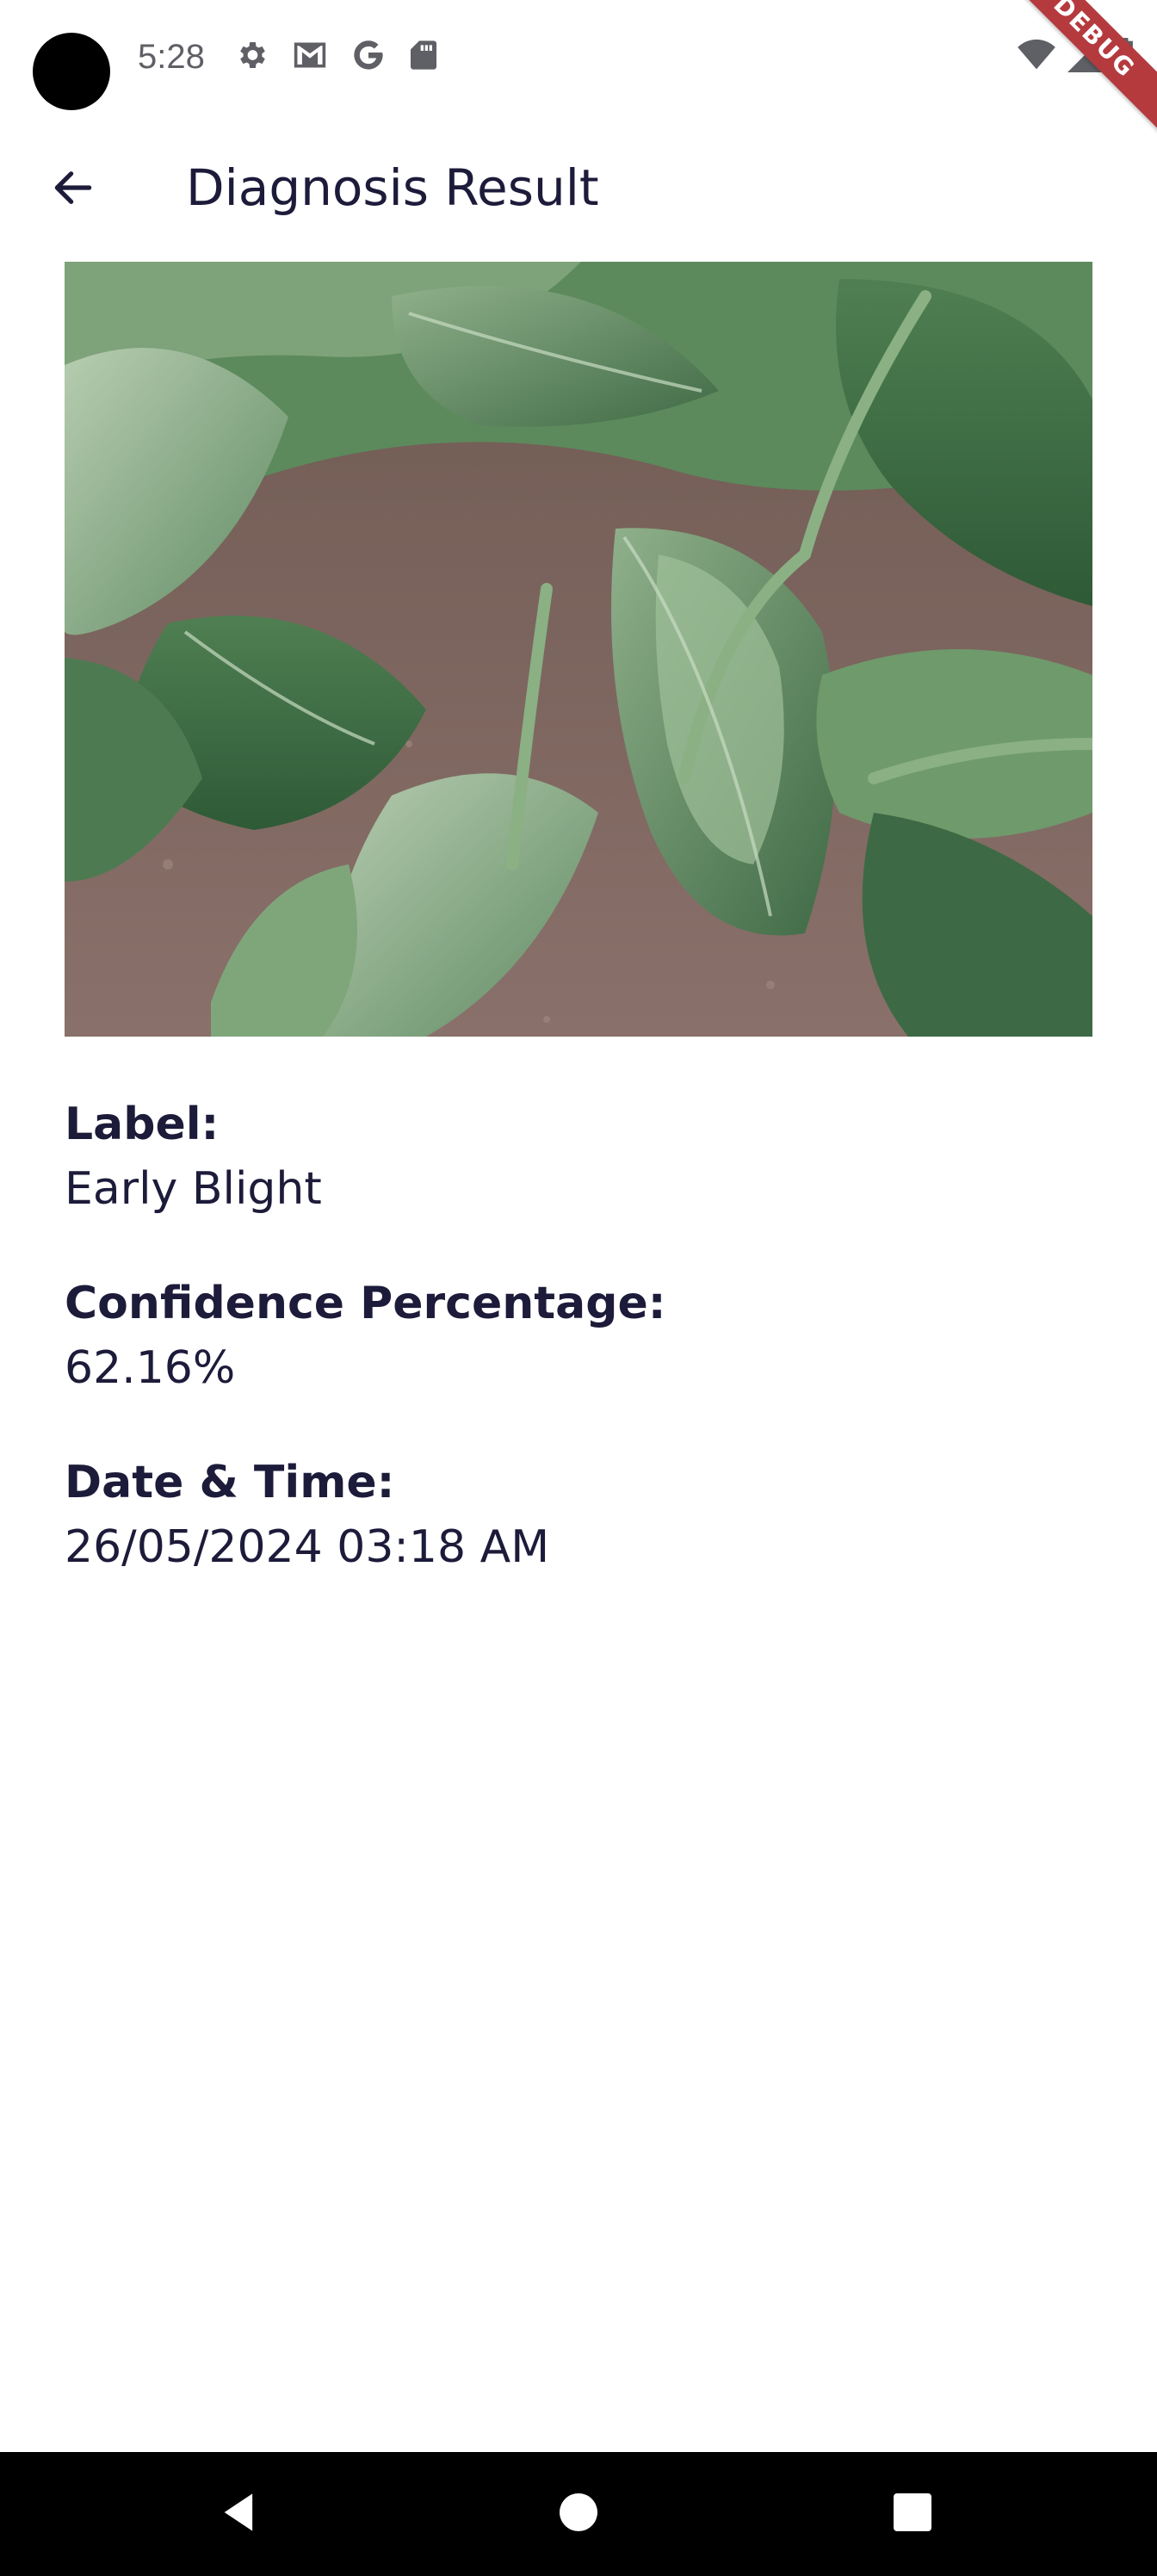 This screenshot has height=2576, width=1157. I want to click on confidence-value: 62.16%, so click(150, 1368).